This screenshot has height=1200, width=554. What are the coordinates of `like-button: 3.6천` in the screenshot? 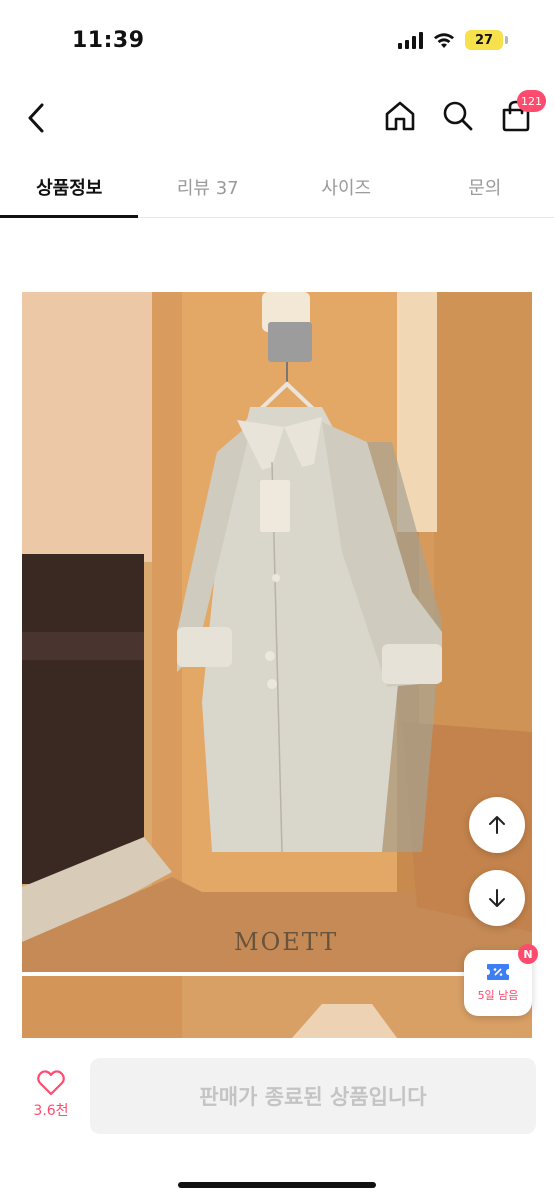 It's located at (51, 1100).